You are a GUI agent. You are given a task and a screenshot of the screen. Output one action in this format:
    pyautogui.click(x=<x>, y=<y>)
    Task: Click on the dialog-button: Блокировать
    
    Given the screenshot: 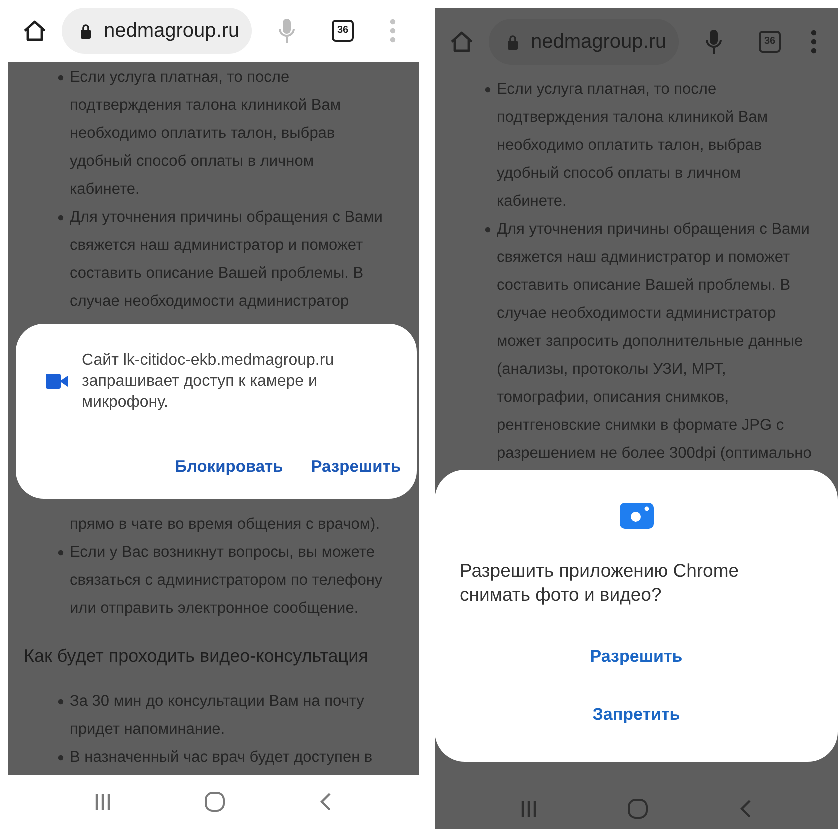 What is the action you would take?
    pyautogui.click(x=229, y=467)
    